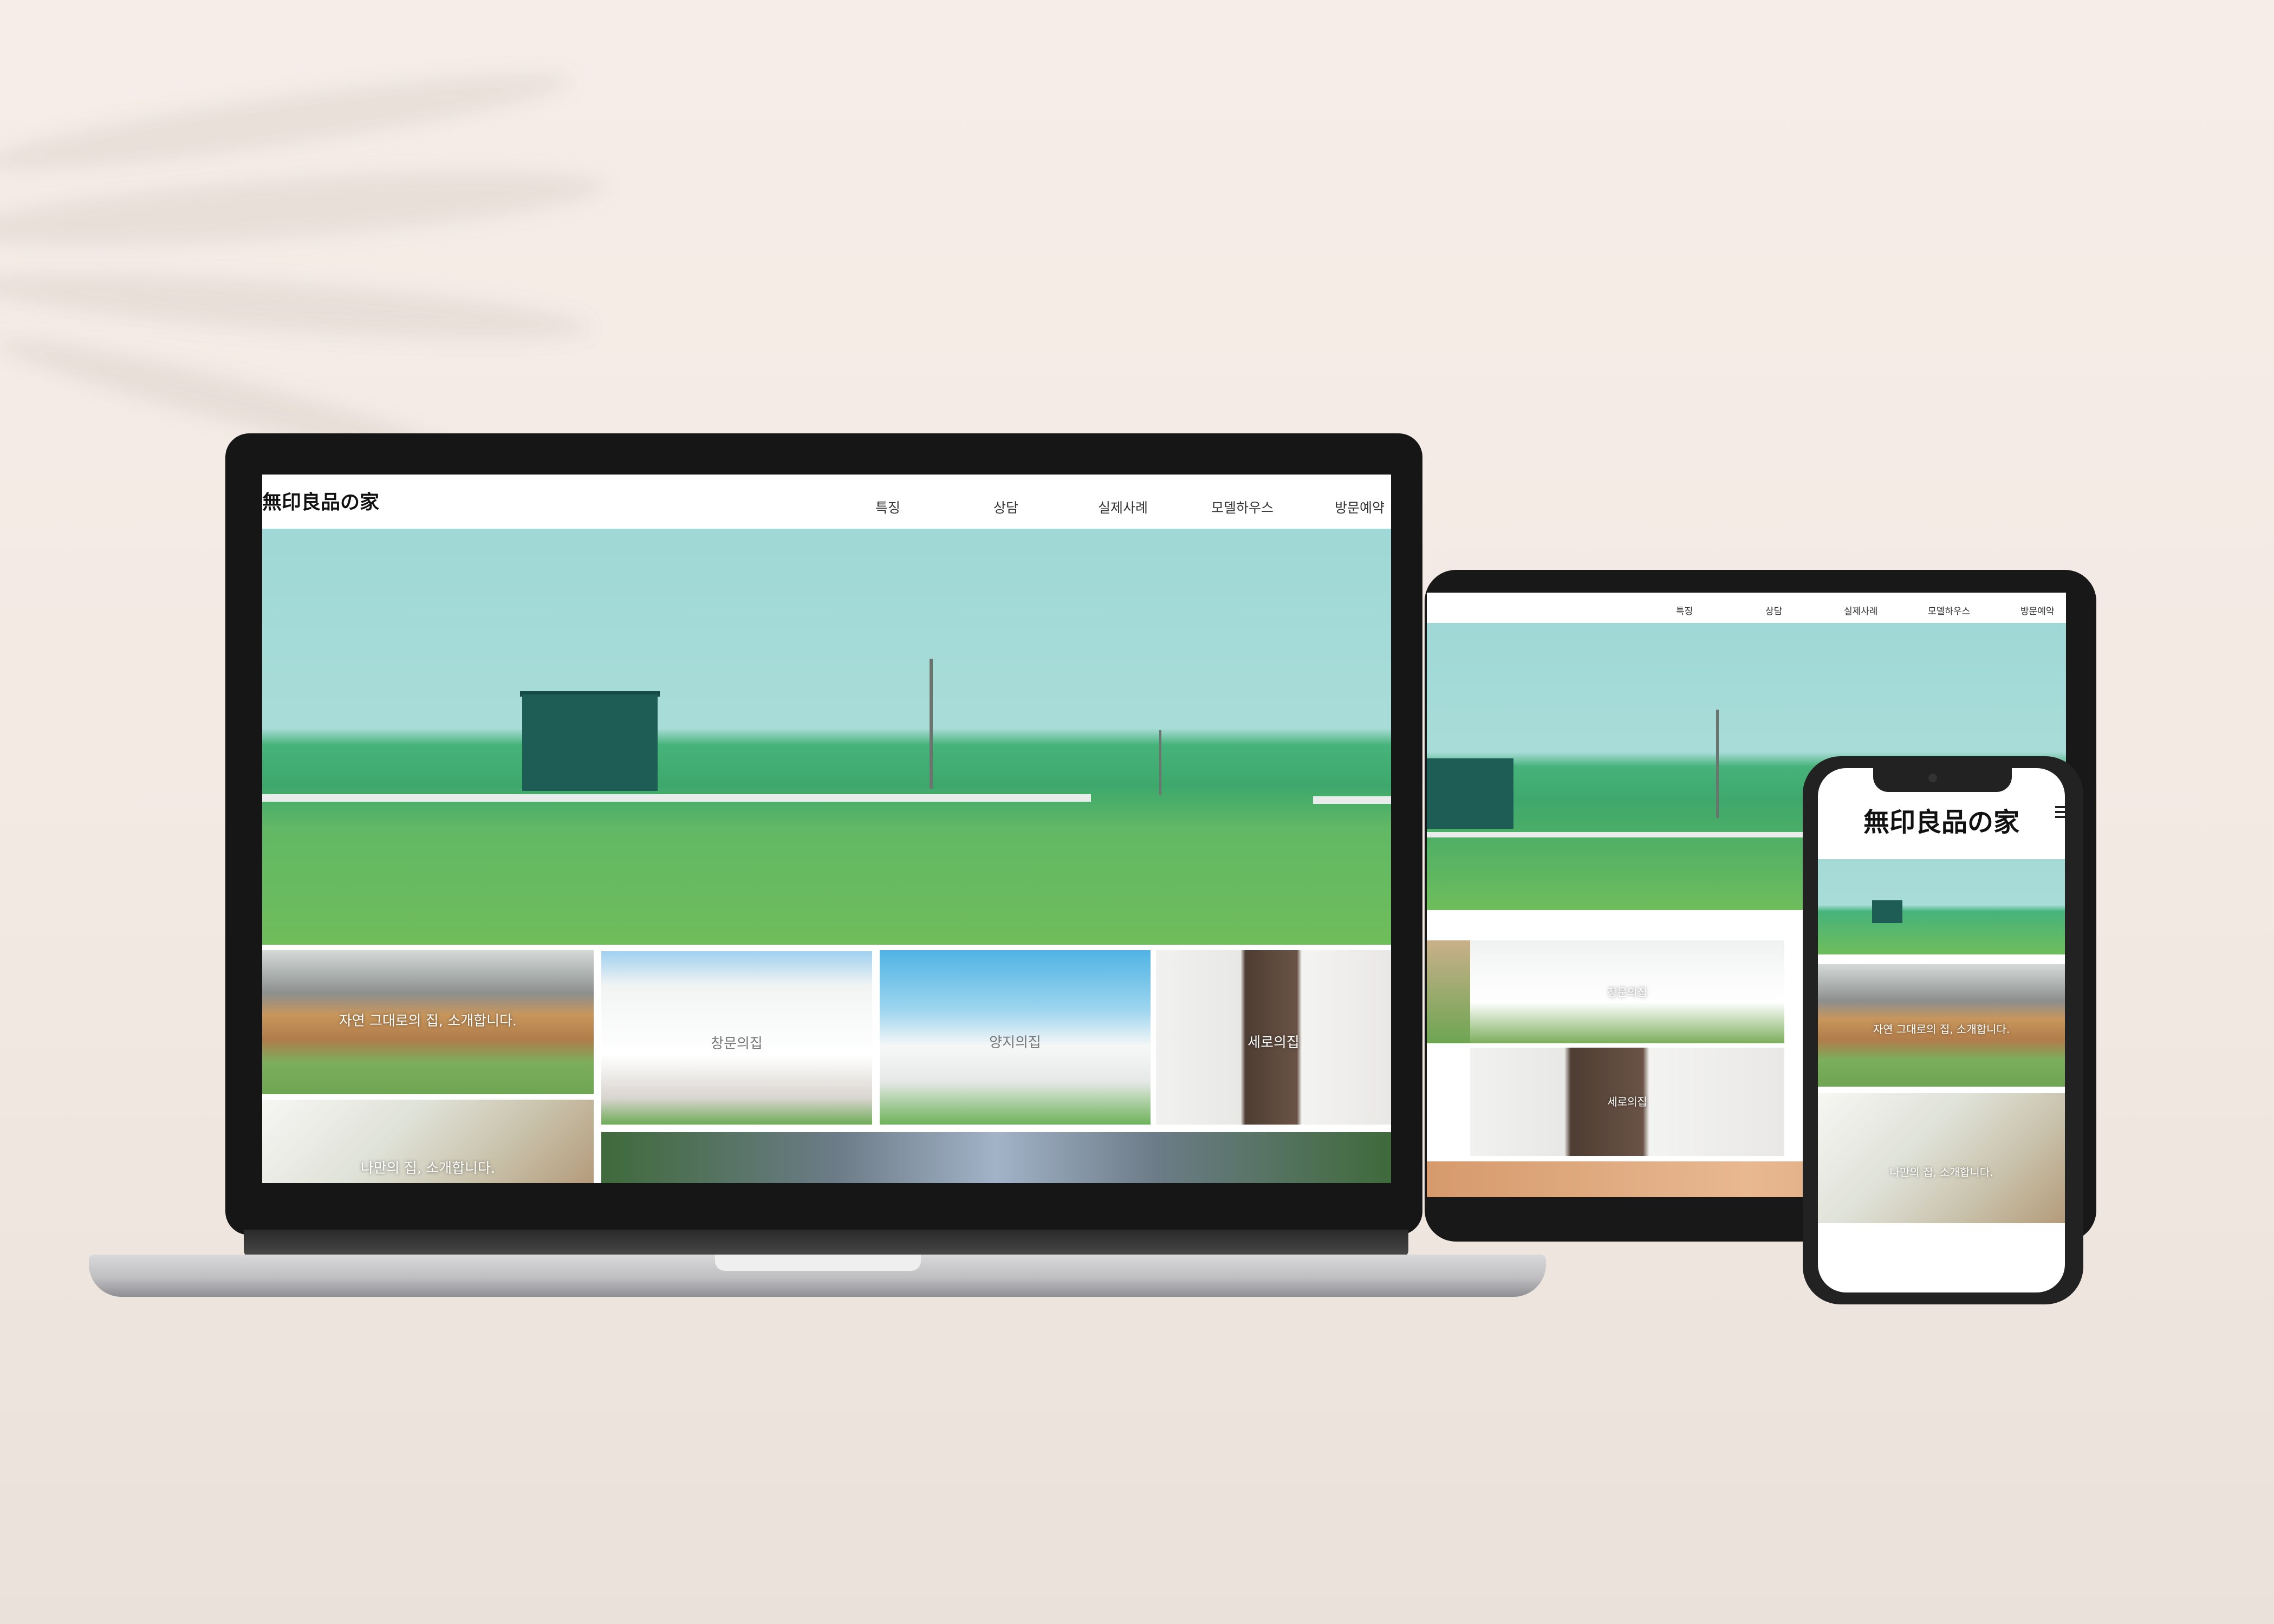 The image size is (2274, 1624). What do you see at coordinates (2037, 610) in the screenshot?
I see `tablet-nav-visit-booking: 방문예약` at bounding box center [2037, 610].